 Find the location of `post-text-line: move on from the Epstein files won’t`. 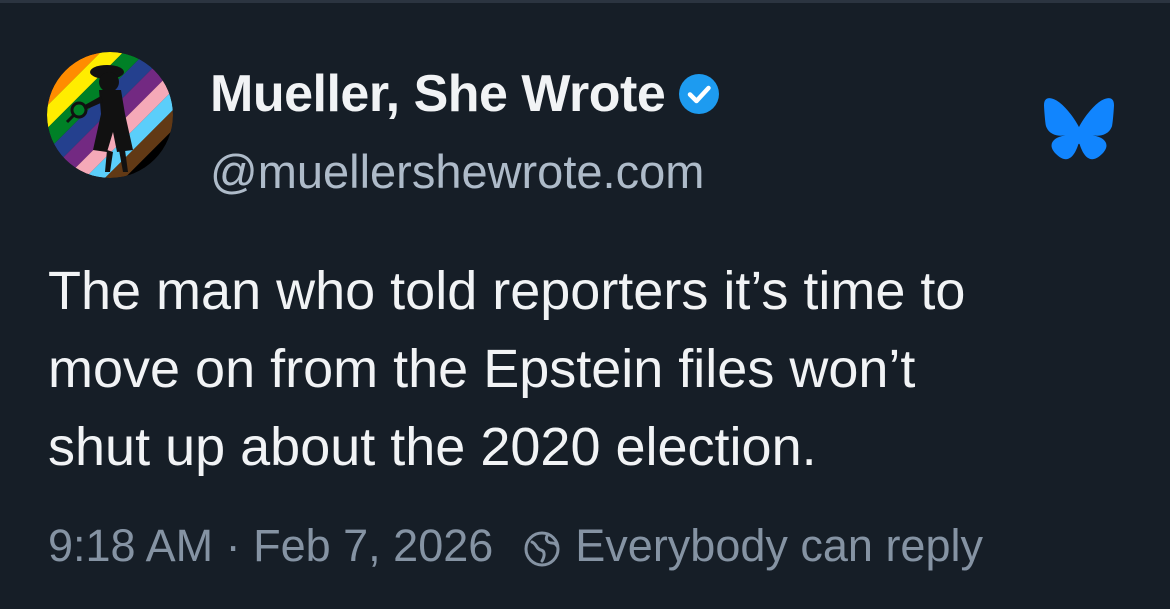

post-text-line: move on from the Epstein files won’t is located at coordinates (482, 369).